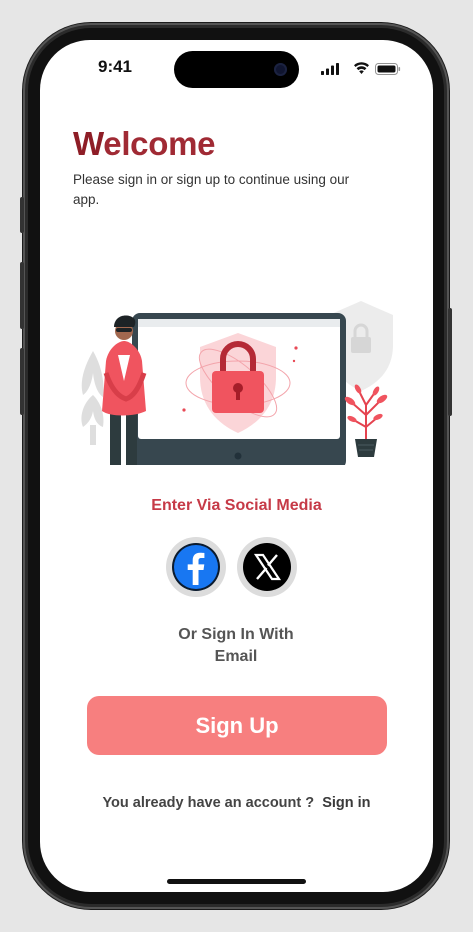 The image size is (473, 932). What do you see at coordinates (237, 725) in the screenshot?
I see `sign-up-button: Sign Up` at bounding box center [237, 725].